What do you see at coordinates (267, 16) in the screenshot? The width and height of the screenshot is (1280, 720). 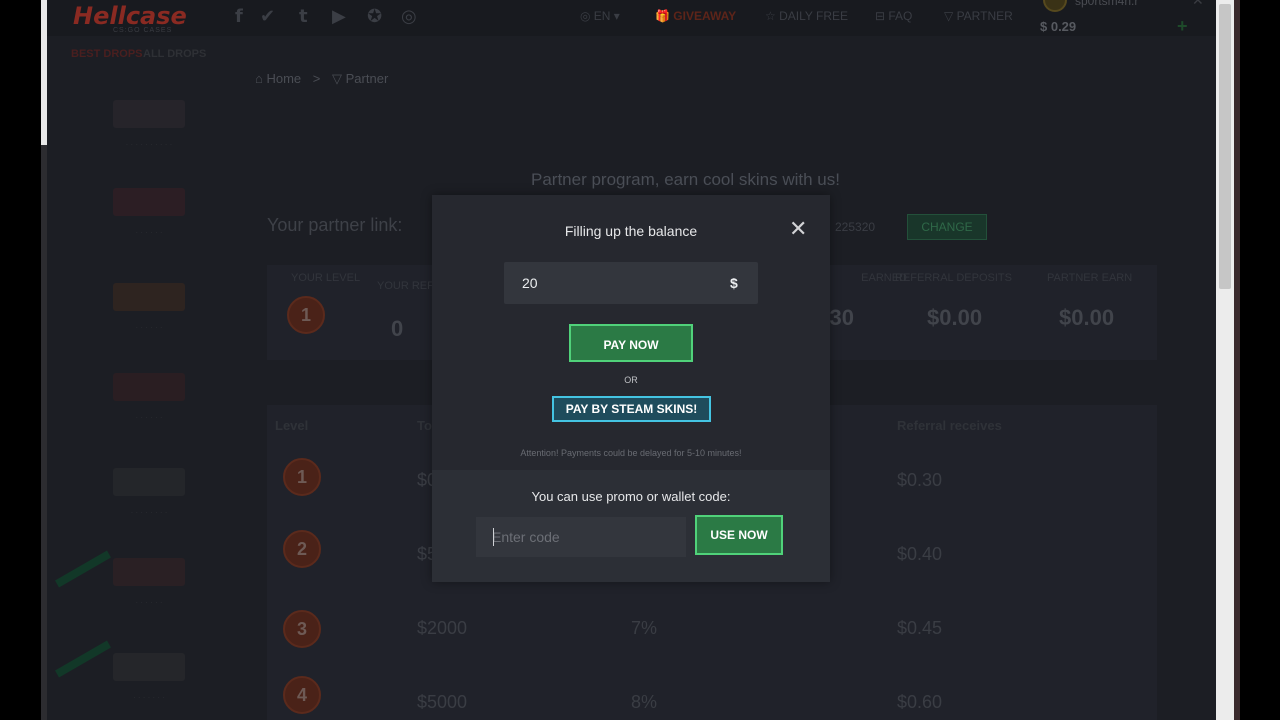 I see `vk-icon: ✔` at bounding box center [267, 16].